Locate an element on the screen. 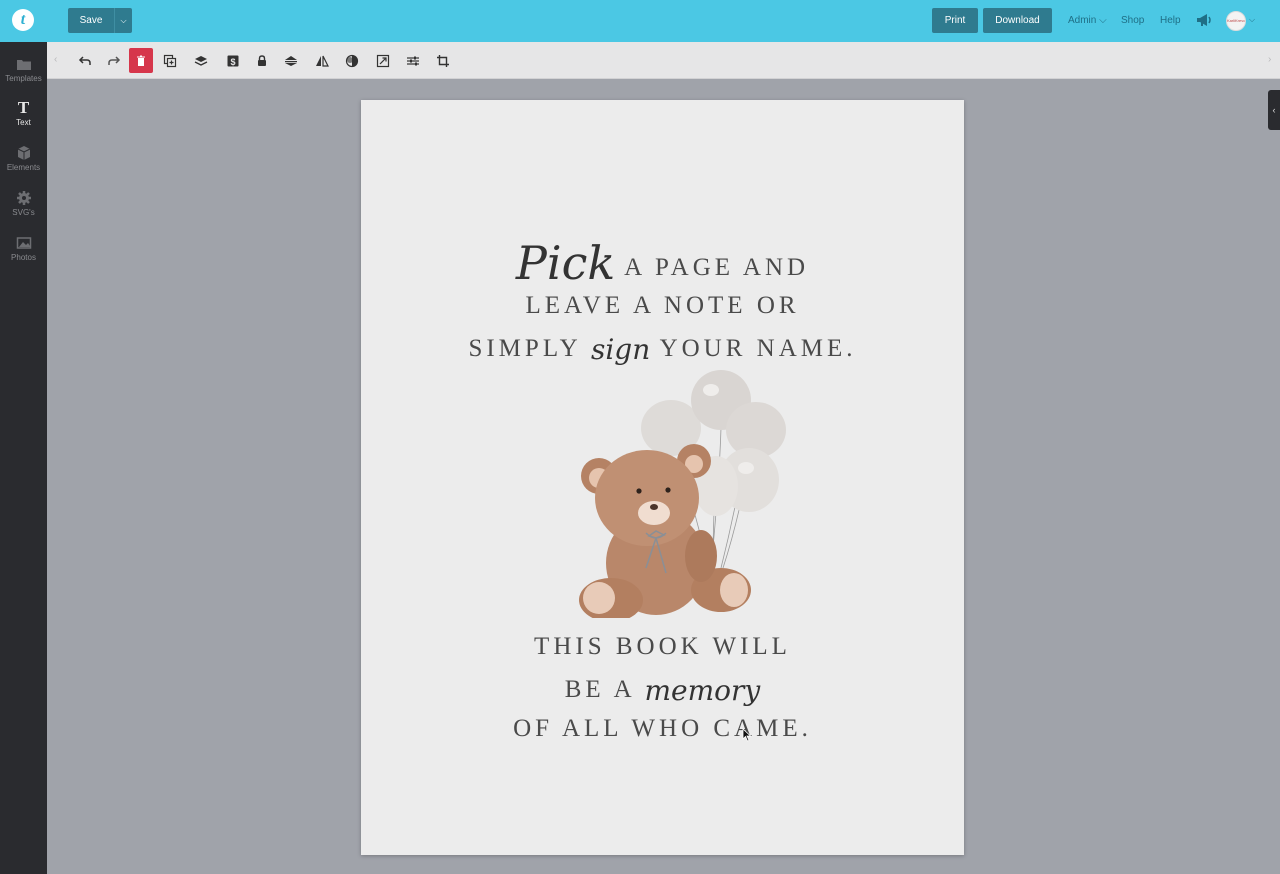 The width and height of the screenshot is (1280, 874). save-button: Save is located at coordinates (91, 20).